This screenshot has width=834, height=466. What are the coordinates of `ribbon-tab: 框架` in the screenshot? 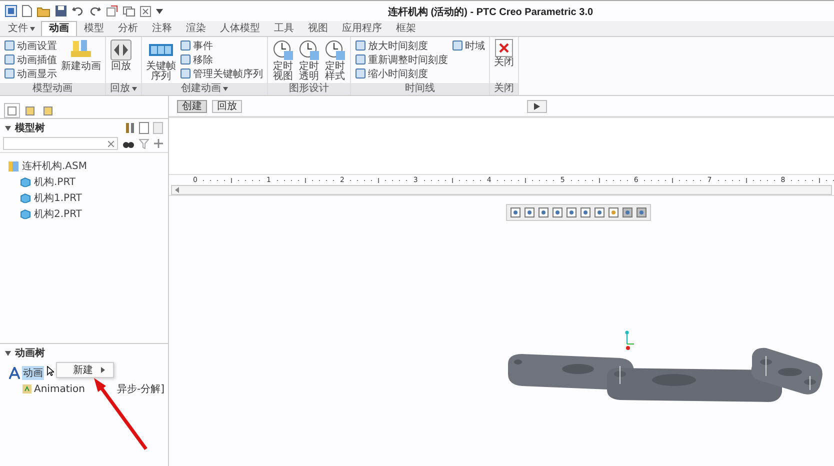 It's located at (406, 29).